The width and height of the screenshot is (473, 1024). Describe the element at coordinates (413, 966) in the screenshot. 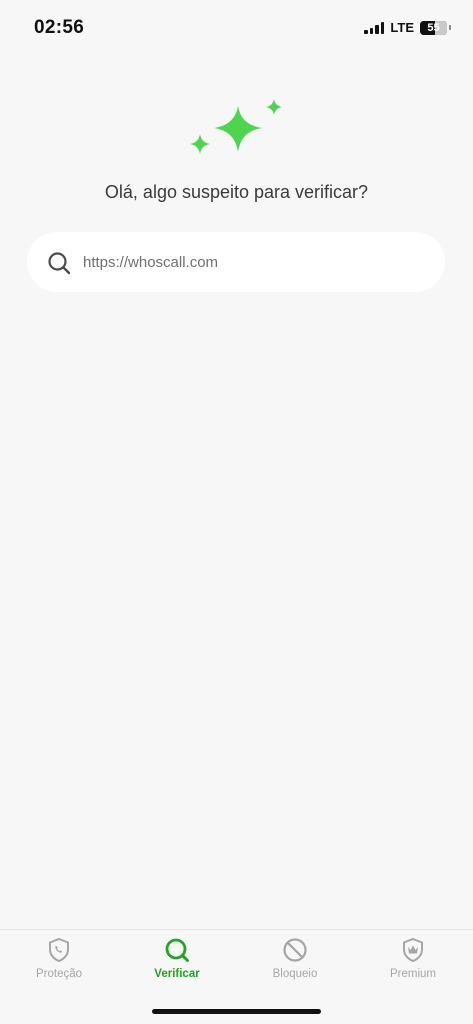

I see `tab-premium: Premium` at that location.